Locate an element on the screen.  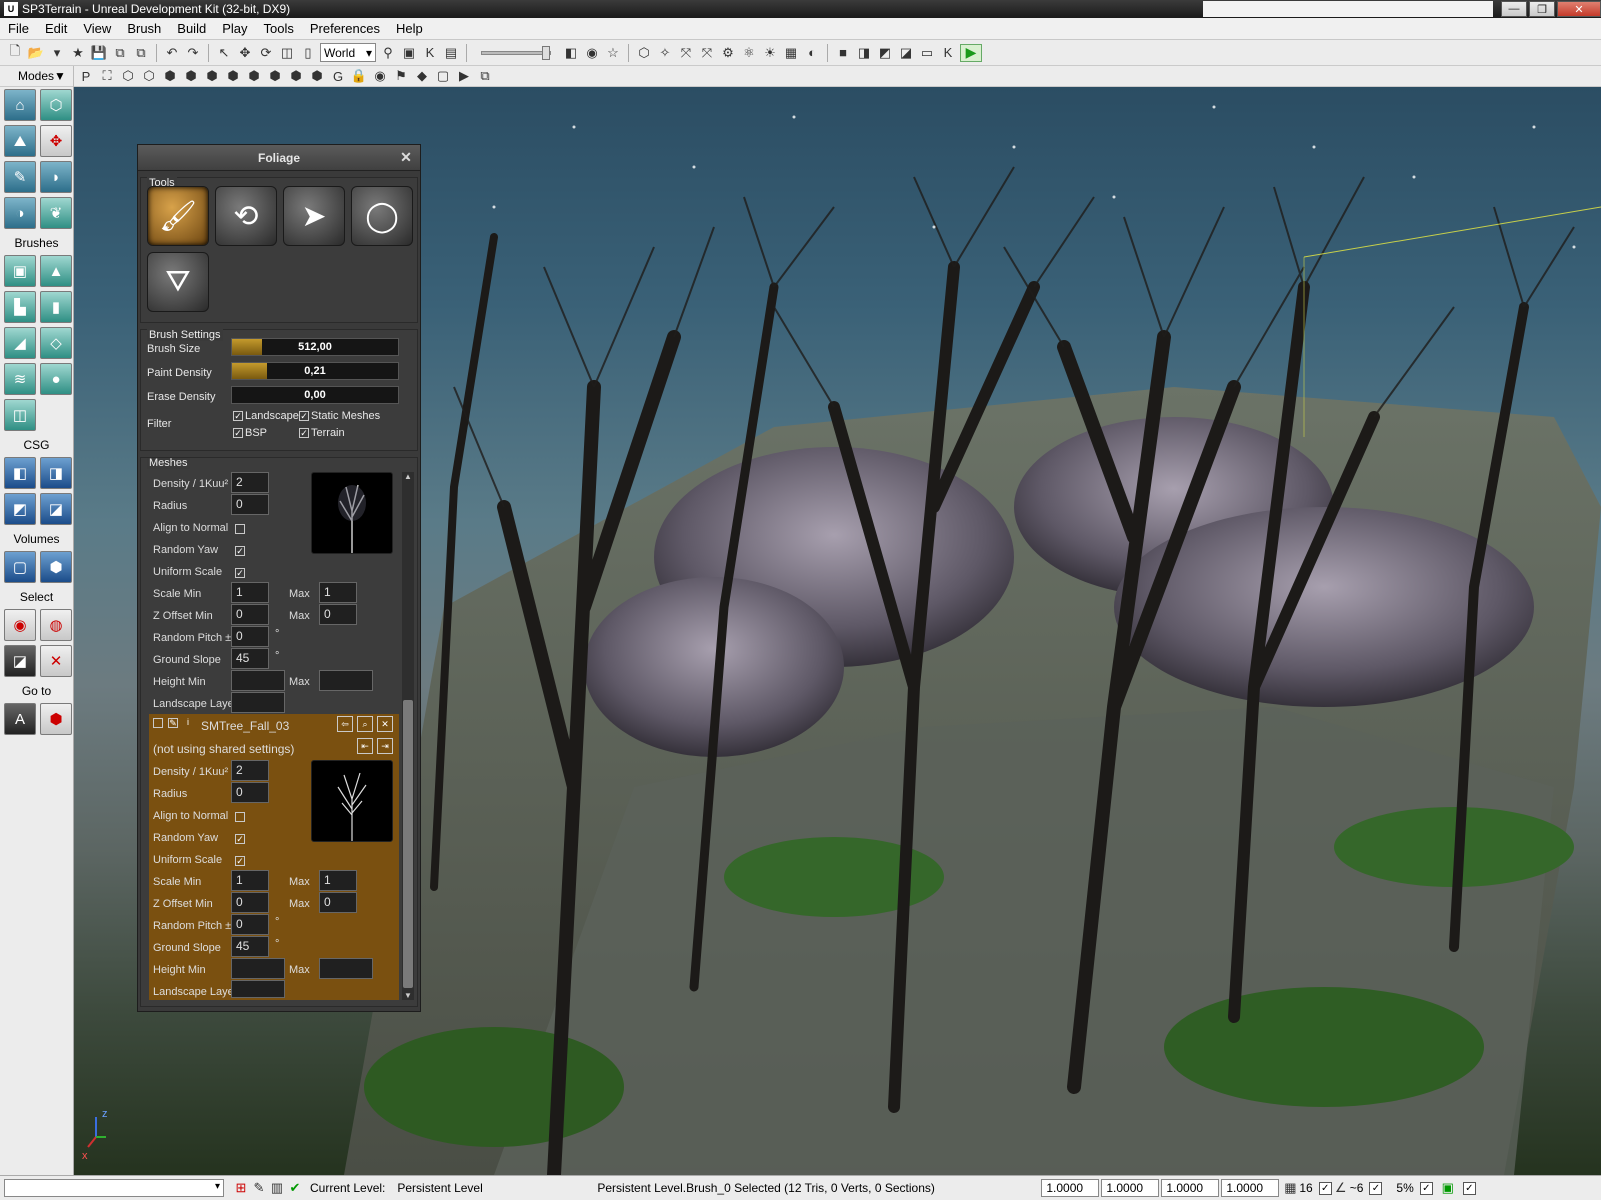
favorite-icon: ★ is located at coordinates (78, 53).